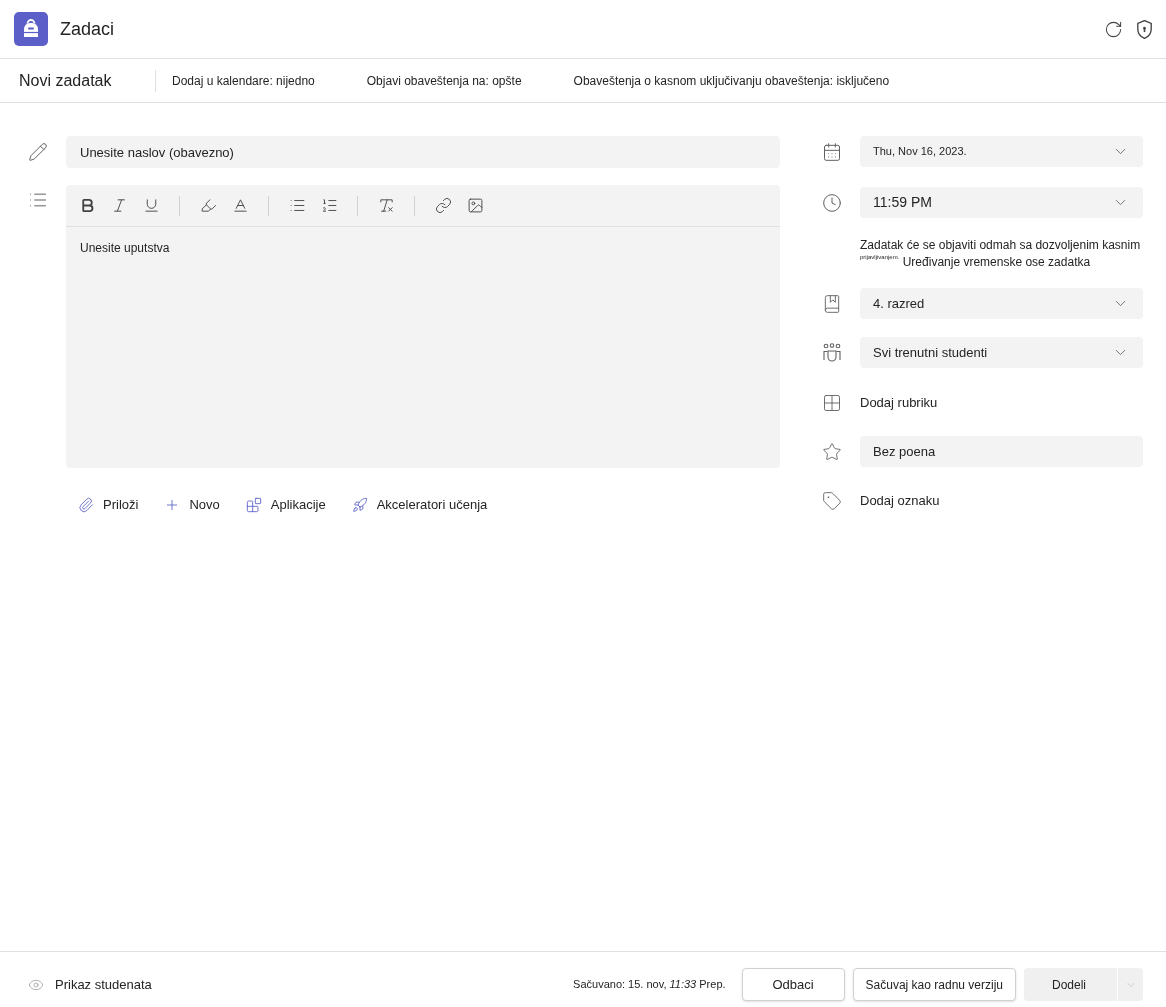 This screenshot has width=1166, height=1007. I want to click on bookmarked-book-icon, so click(832, 303).